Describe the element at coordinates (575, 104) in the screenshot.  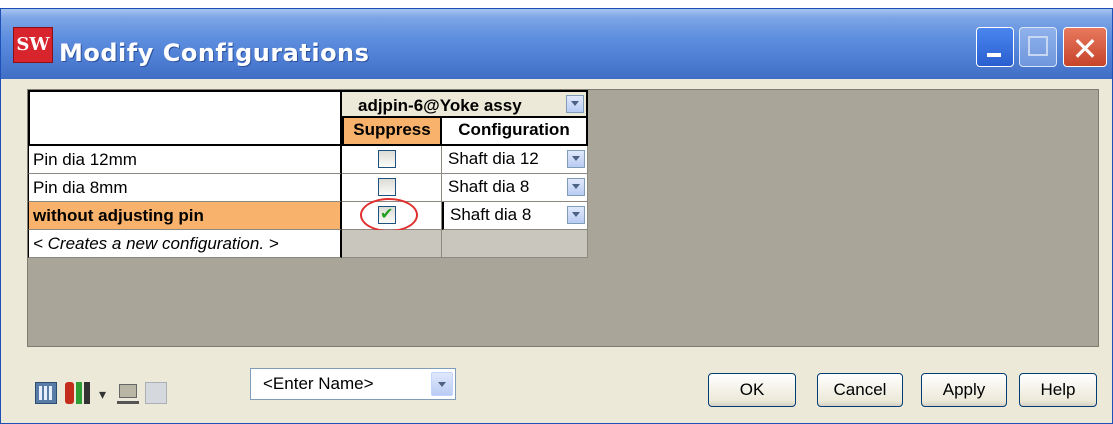
I see `component-dropdown-icon` at that location.